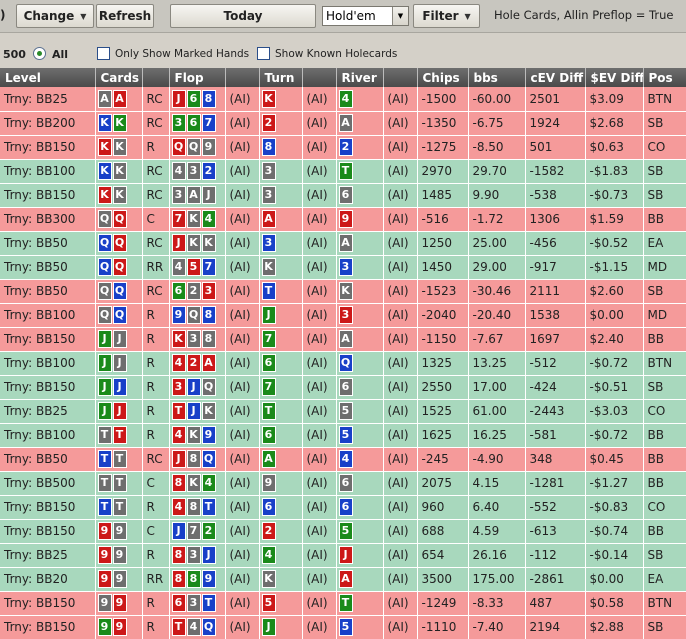 Image resolution: width=686 pixels, height=639 pixels. I want to click on preflop-action-cell: RR, so click(156, 267).